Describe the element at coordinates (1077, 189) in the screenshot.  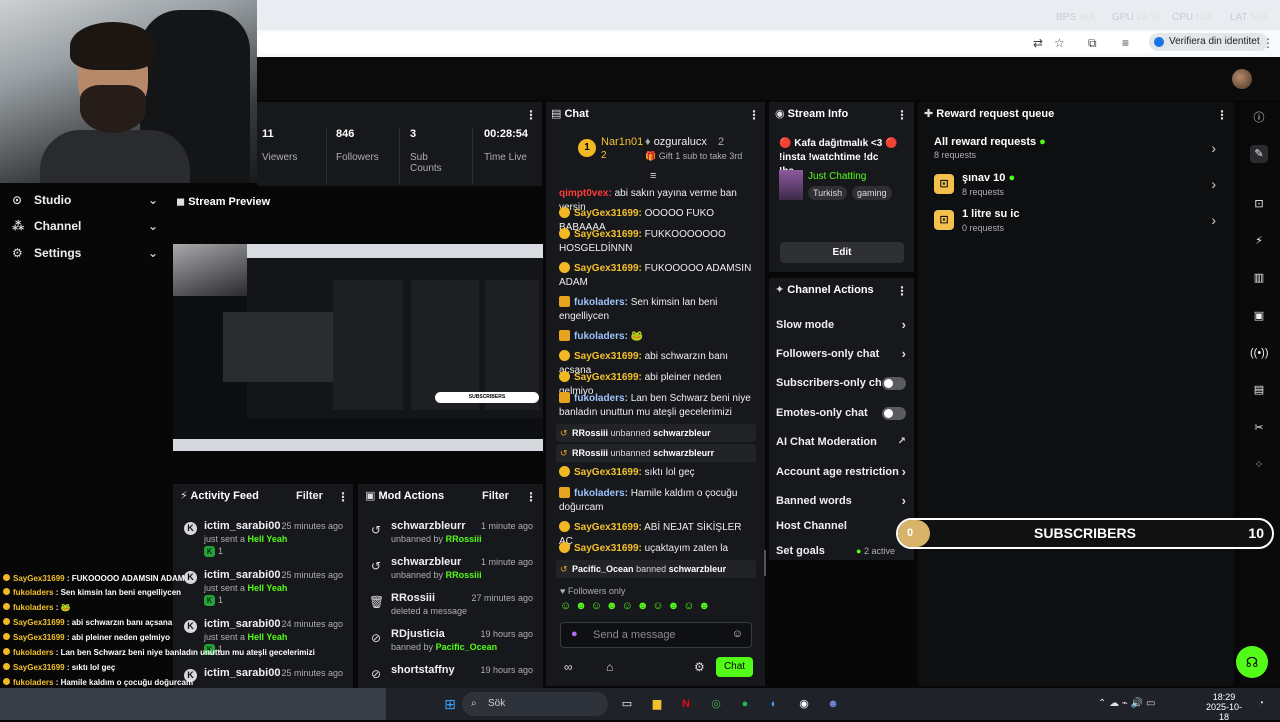
I see `reward-item: ⊡ şınav 10 ● 8 requests ›` at that location.